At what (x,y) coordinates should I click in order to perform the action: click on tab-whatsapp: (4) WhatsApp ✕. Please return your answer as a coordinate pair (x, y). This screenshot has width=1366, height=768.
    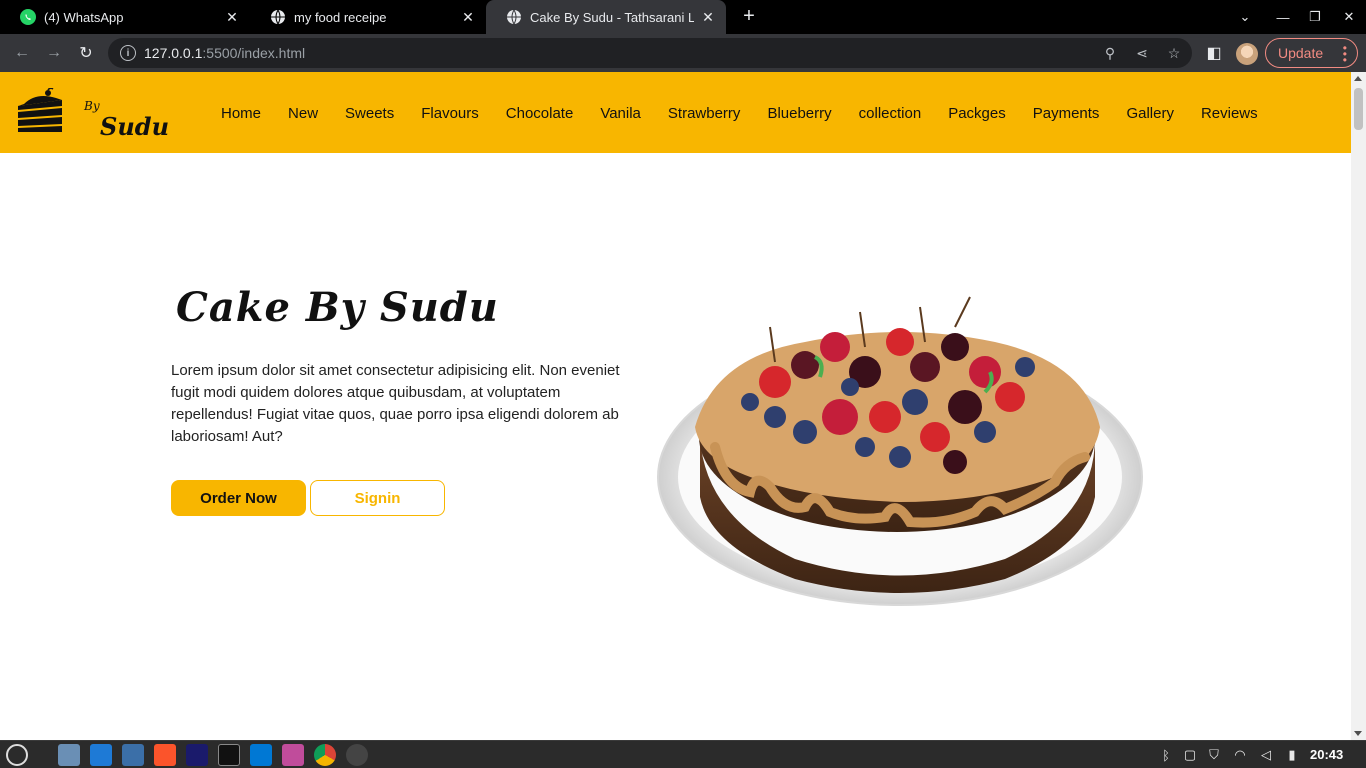
    Looking at the image, I should click on (125, 17).